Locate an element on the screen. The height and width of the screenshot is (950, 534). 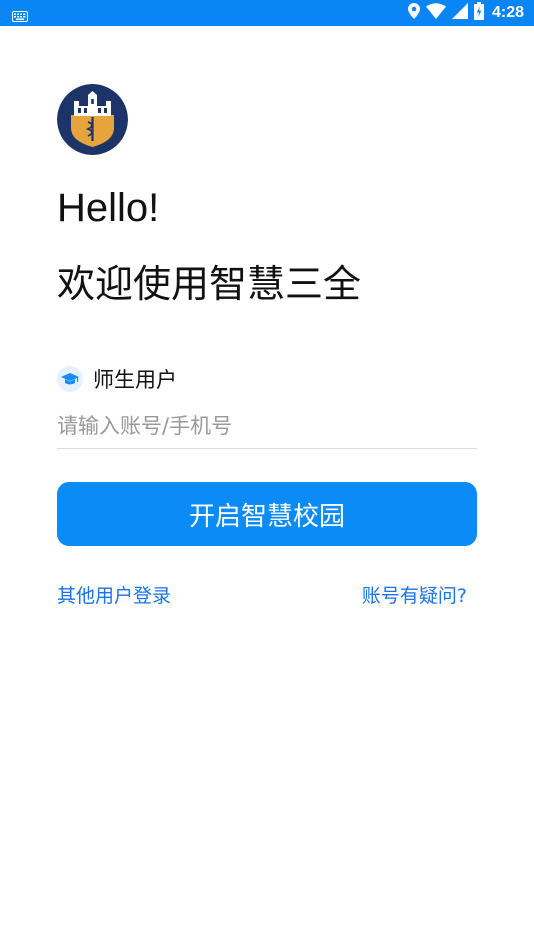
status-bar: 4:28 is located at coordinates (267, 13).